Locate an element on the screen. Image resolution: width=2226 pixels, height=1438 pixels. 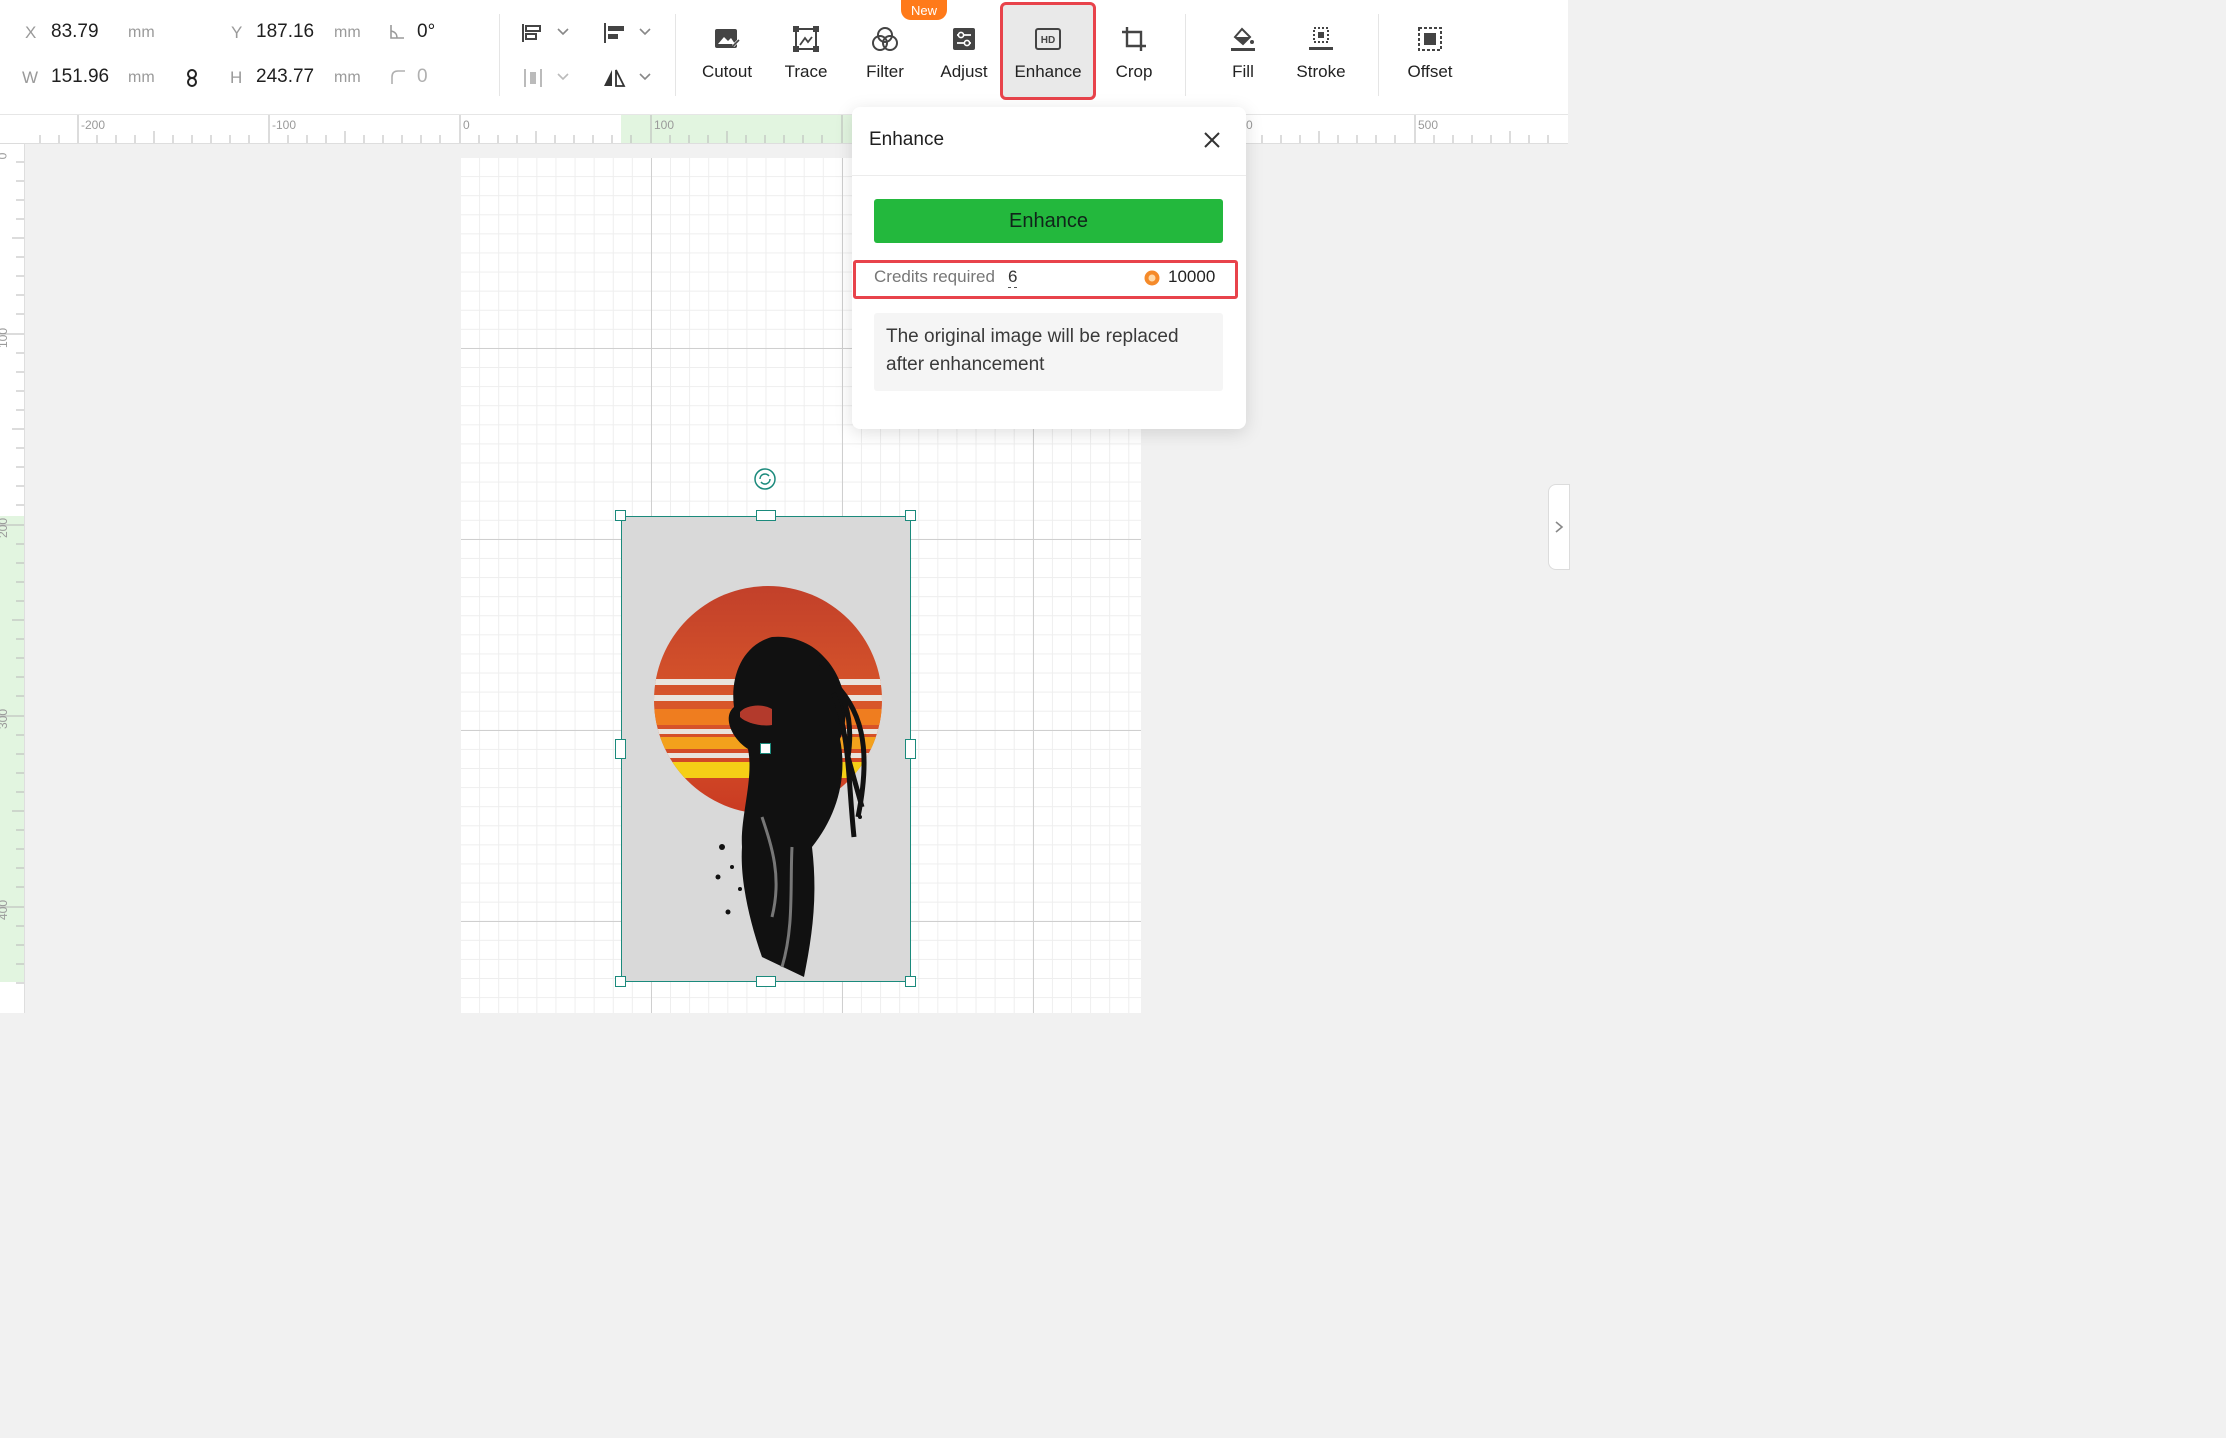
tool-label: Fill is located at coordinates (1243, 71).